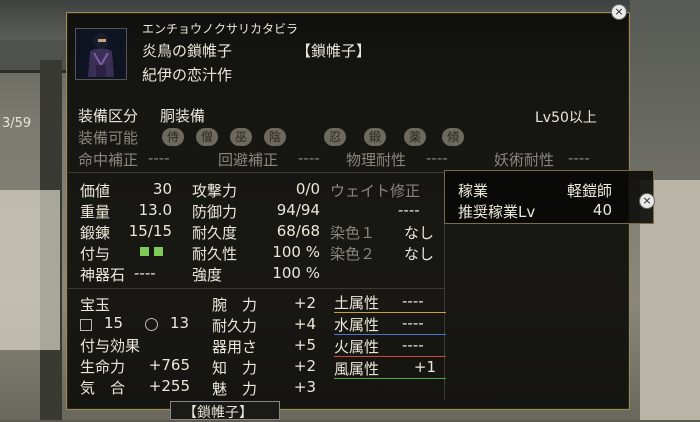  I want to click on stat-value: 94/94, so click(298, 210).